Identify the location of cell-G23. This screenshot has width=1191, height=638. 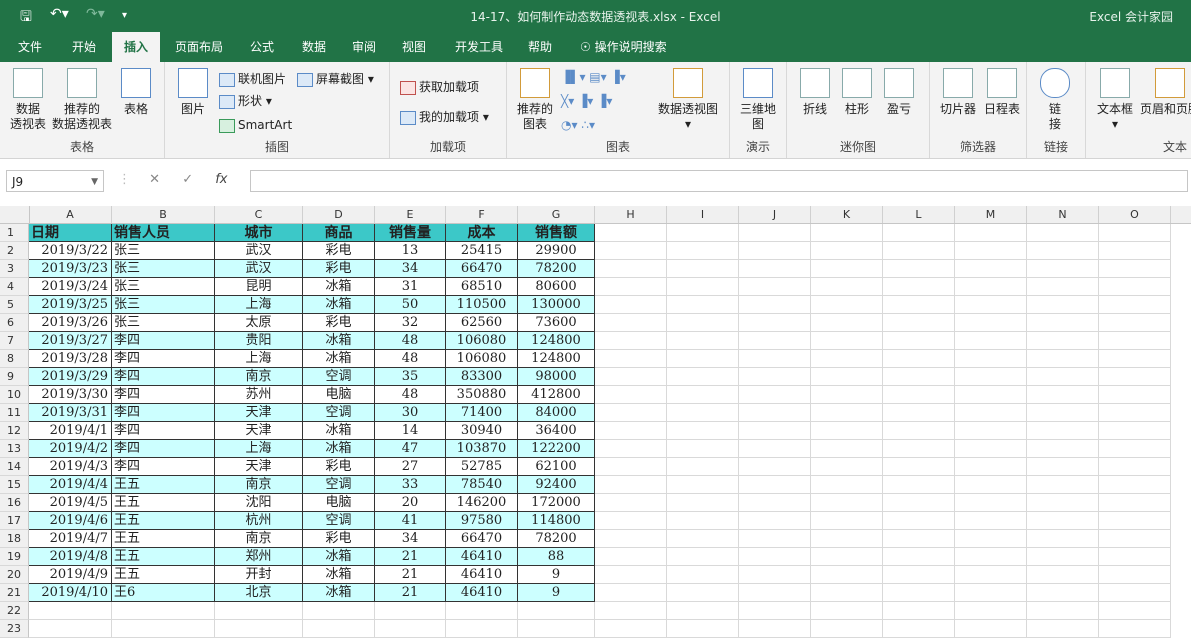
(556, 629).